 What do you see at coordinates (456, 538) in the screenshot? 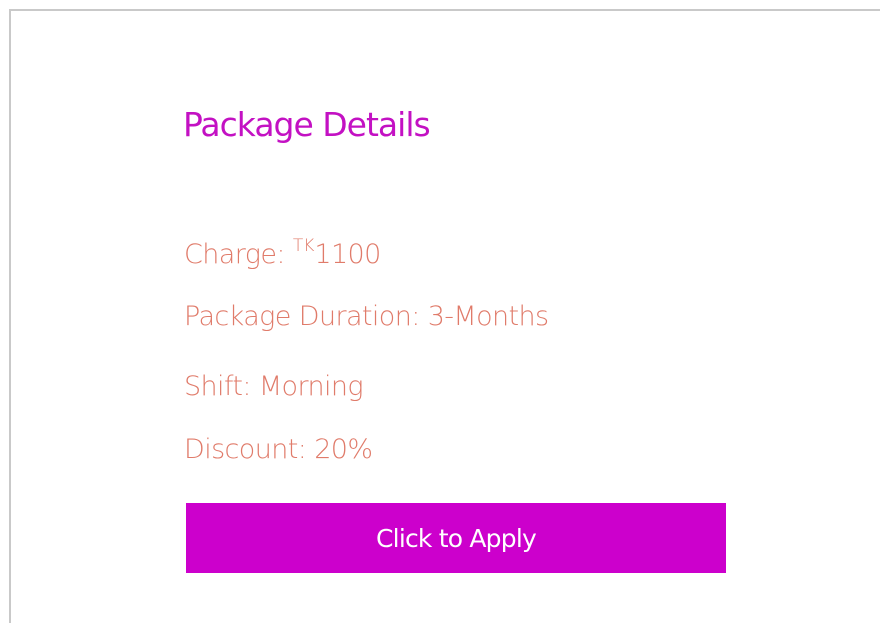
I see `apply-button: Click to Apply` at bounding box center [456, 538].